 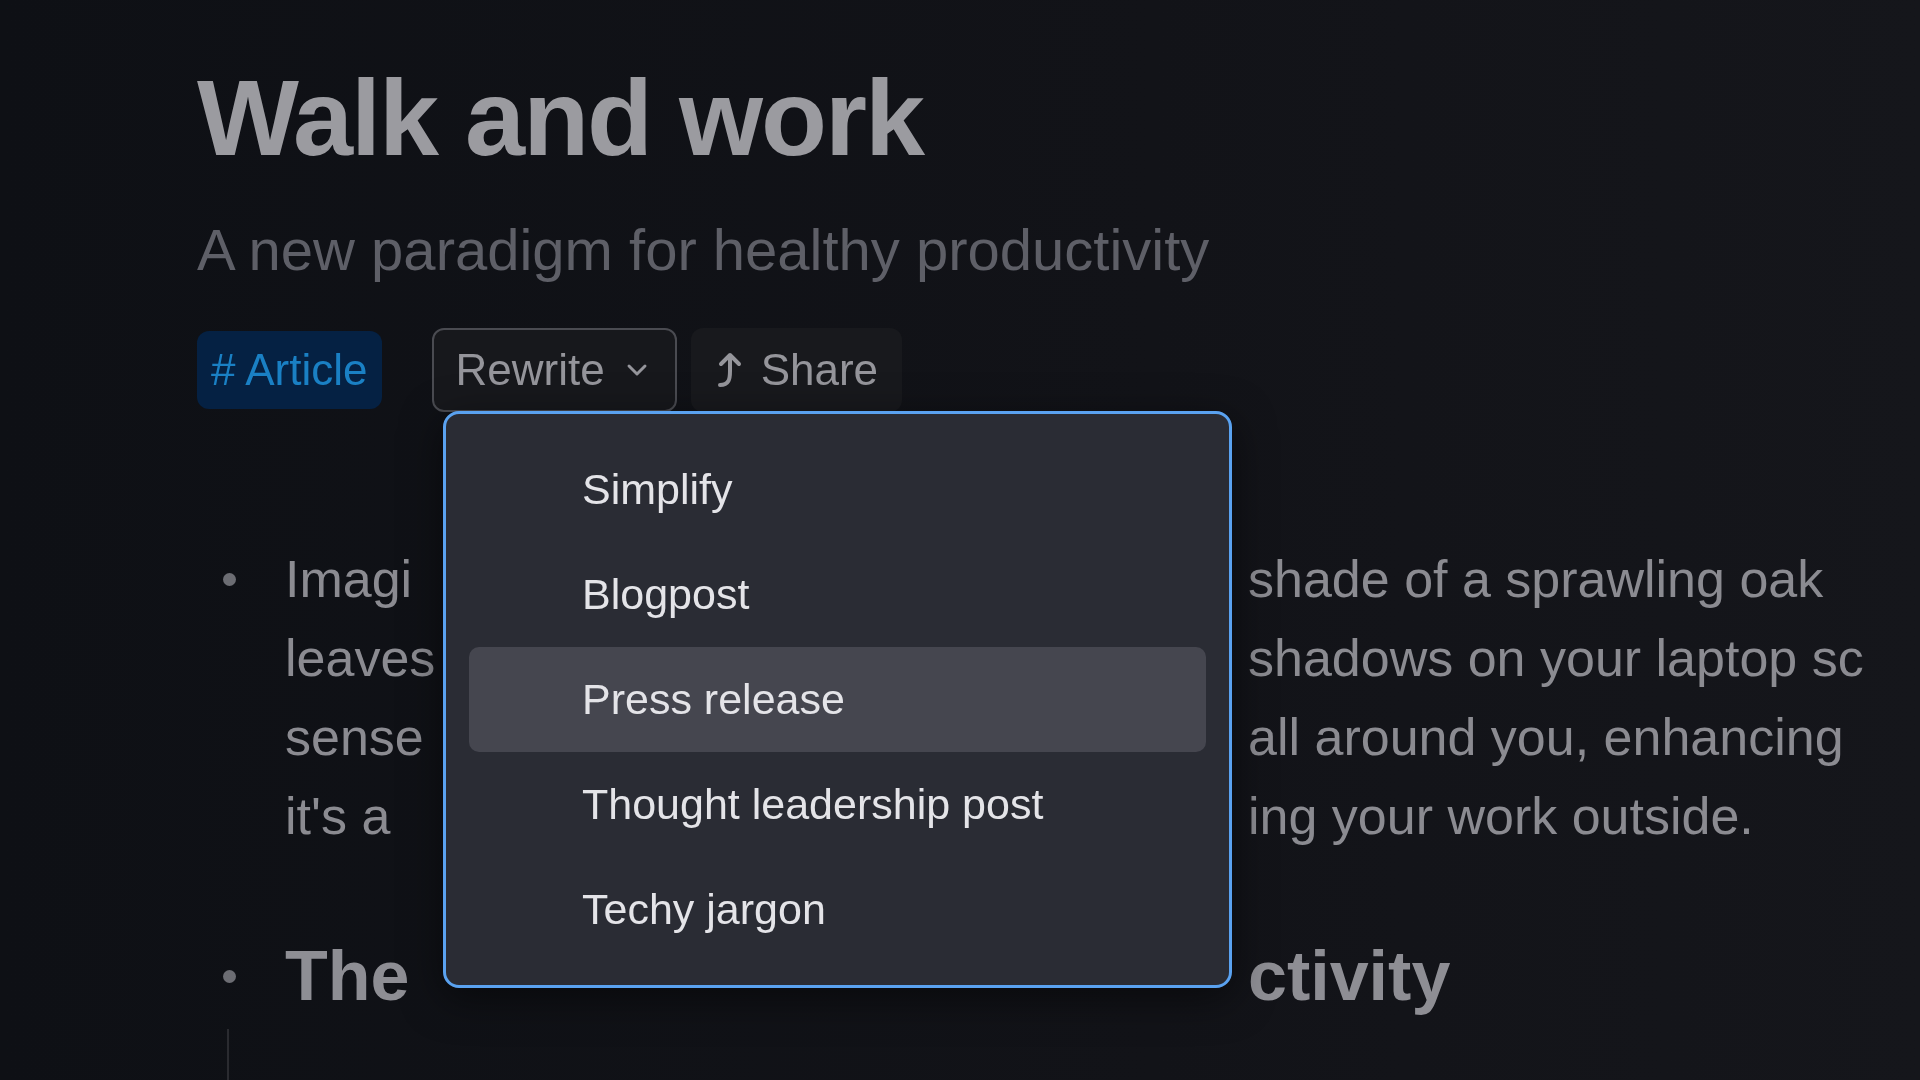 I want to click on menu-item: Blogpost, so click(x=837, y=594).